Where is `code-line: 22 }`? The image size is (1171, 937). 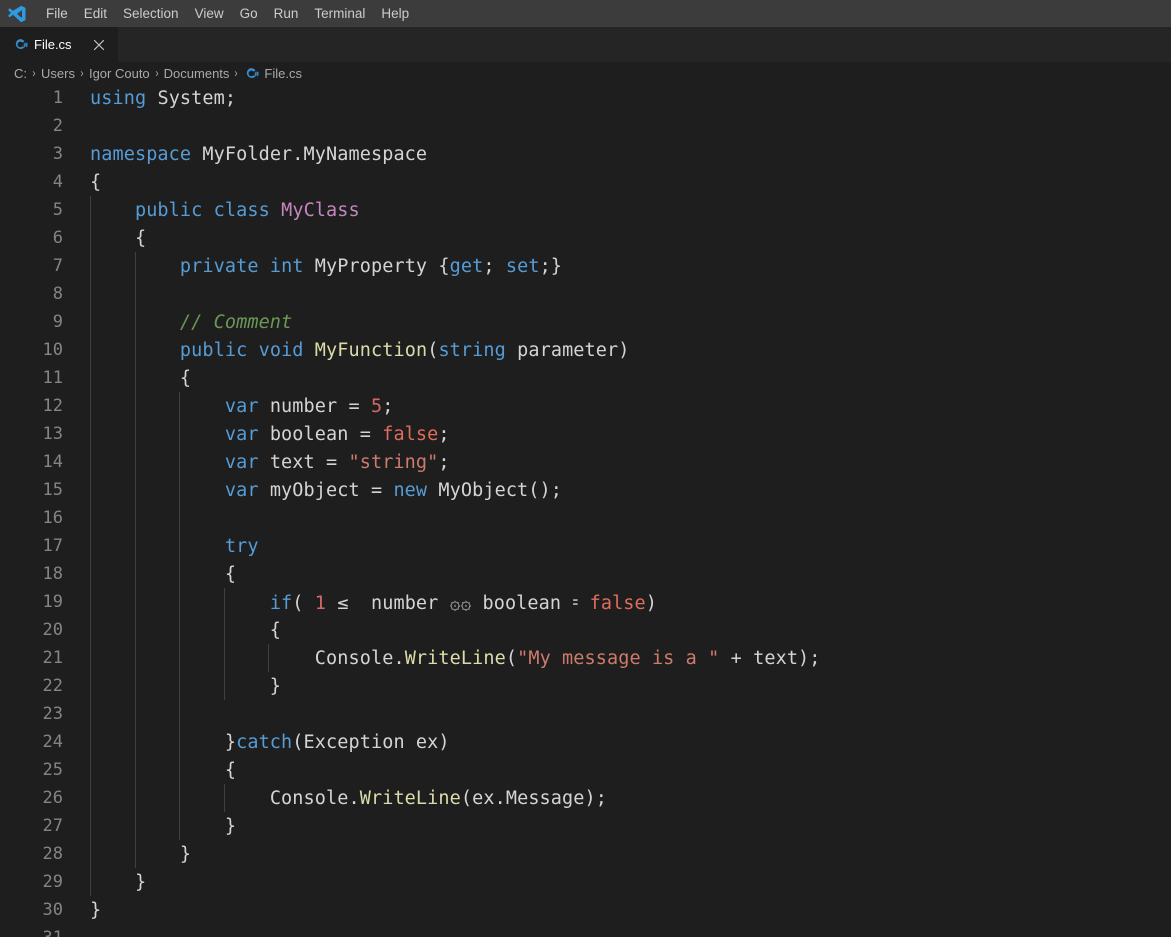 code-line: 22 } is located at coordinates (585, 686).